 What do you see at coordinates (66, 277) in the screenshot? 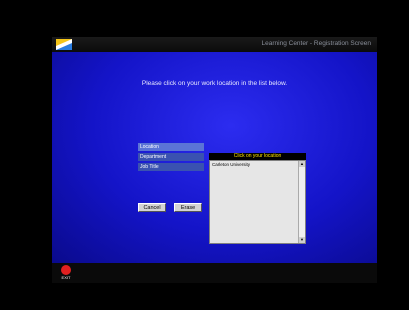
I see `exit-label: EXIT` at bounding box center [66, 277].